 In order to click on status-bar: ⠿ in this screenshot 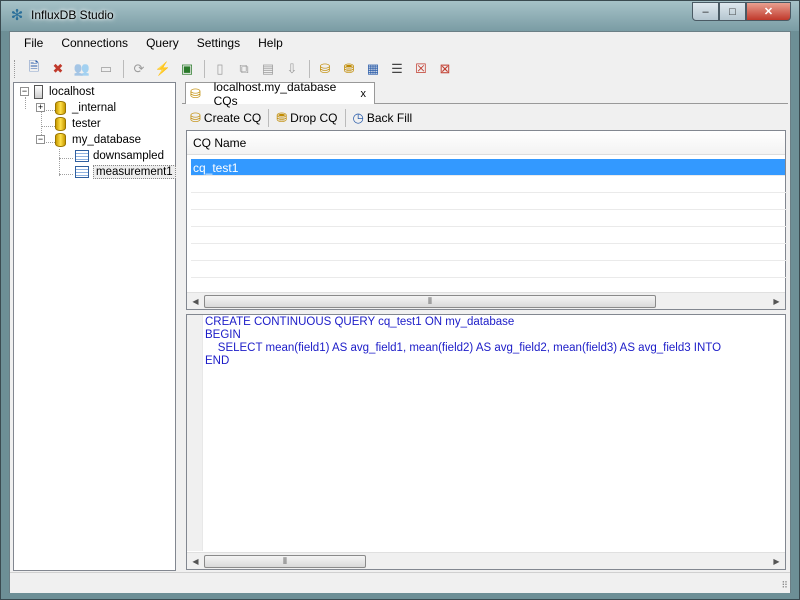, I will do `click(400, 582)`.